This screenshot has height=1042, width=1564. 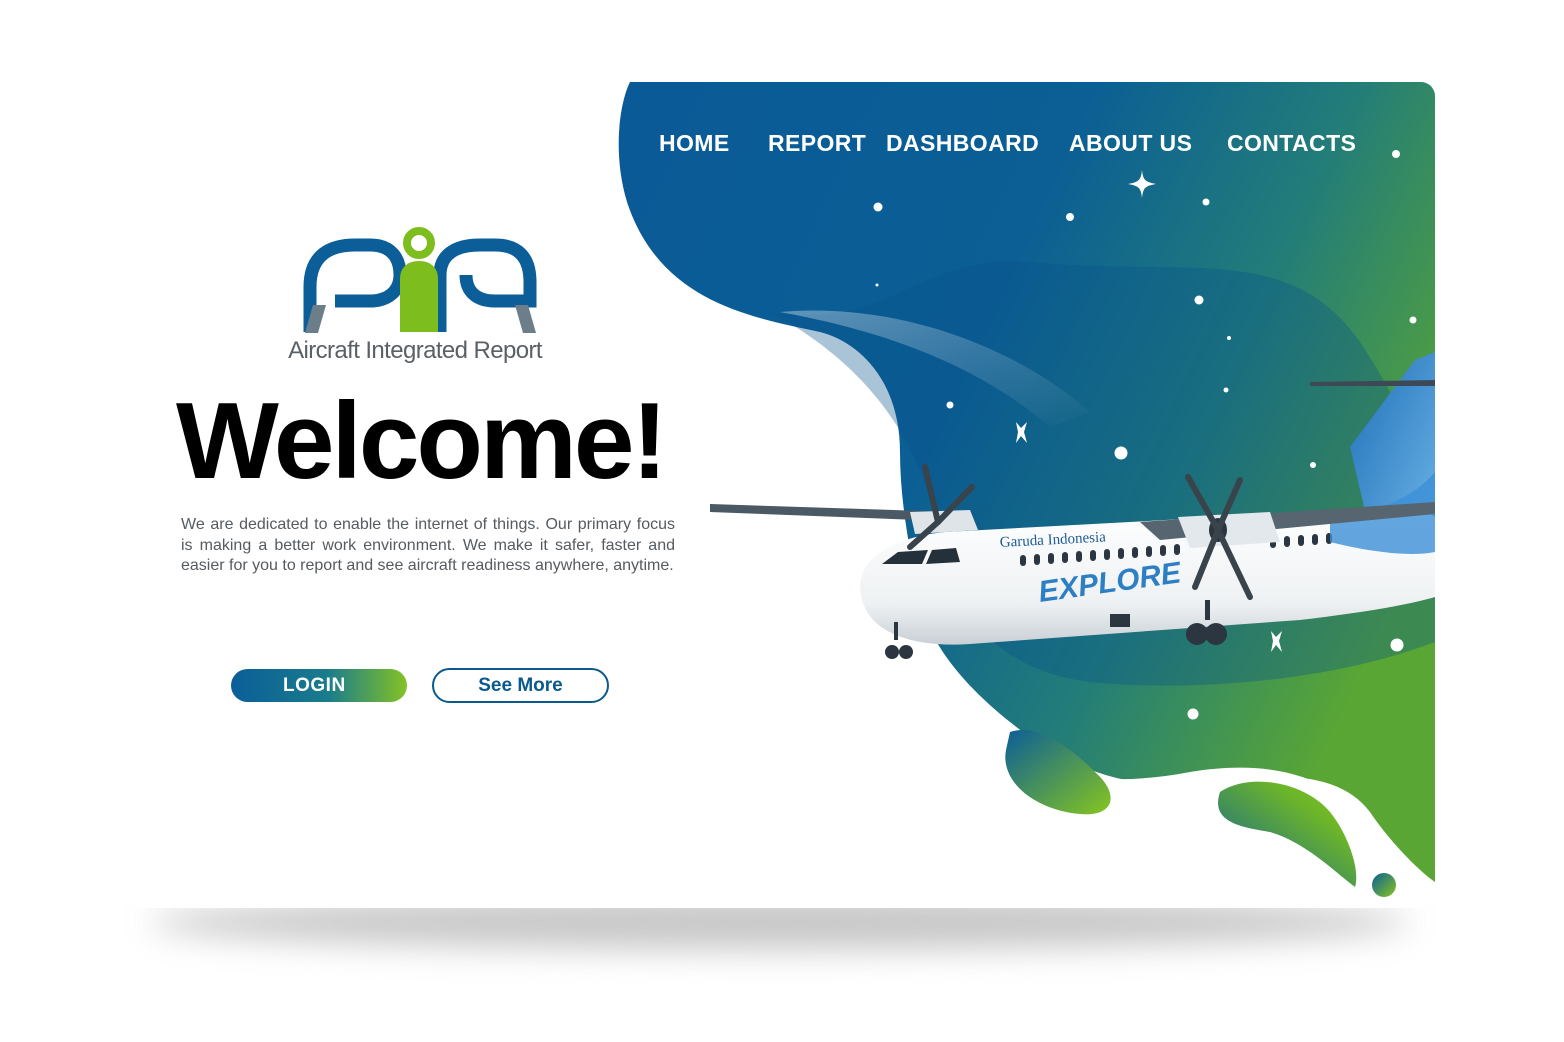 I want to click on login-button: LOGIN, so click(x=319, y=685).